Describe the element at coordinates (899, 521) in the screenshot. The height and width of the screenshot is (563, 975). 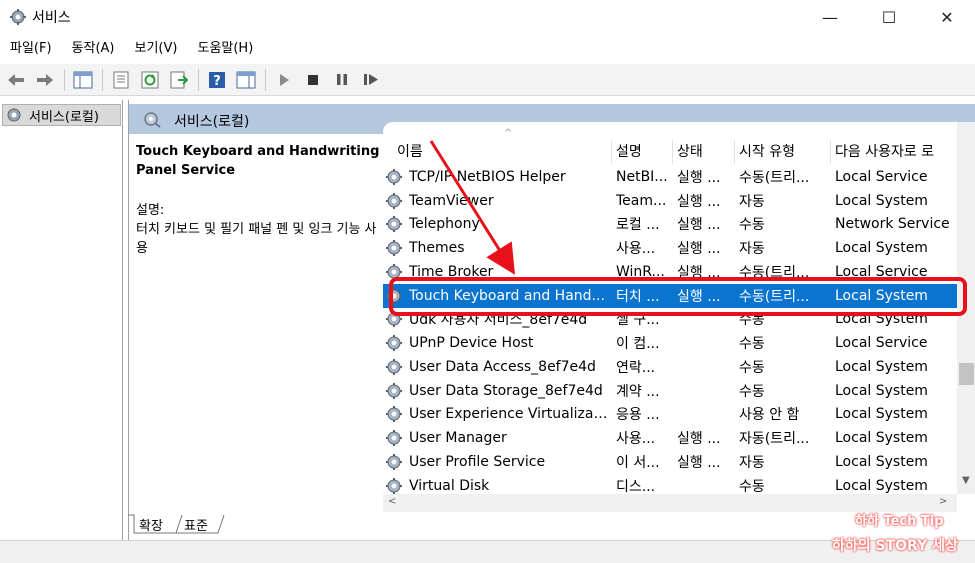
I see `watermark-line1: 하하 Tech Tip` at that location.